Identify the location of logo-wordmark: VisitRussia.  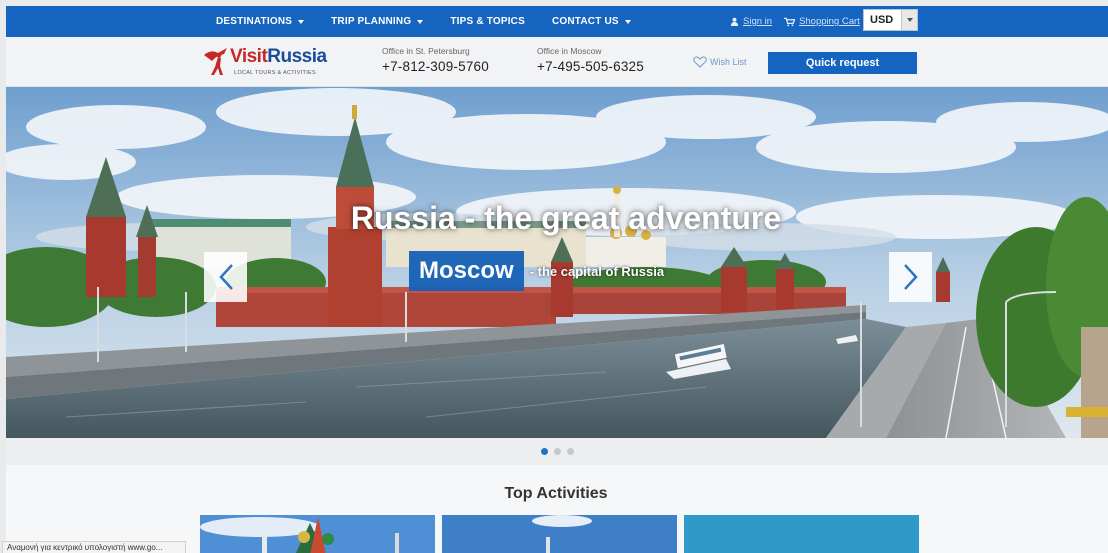
(278, 57).